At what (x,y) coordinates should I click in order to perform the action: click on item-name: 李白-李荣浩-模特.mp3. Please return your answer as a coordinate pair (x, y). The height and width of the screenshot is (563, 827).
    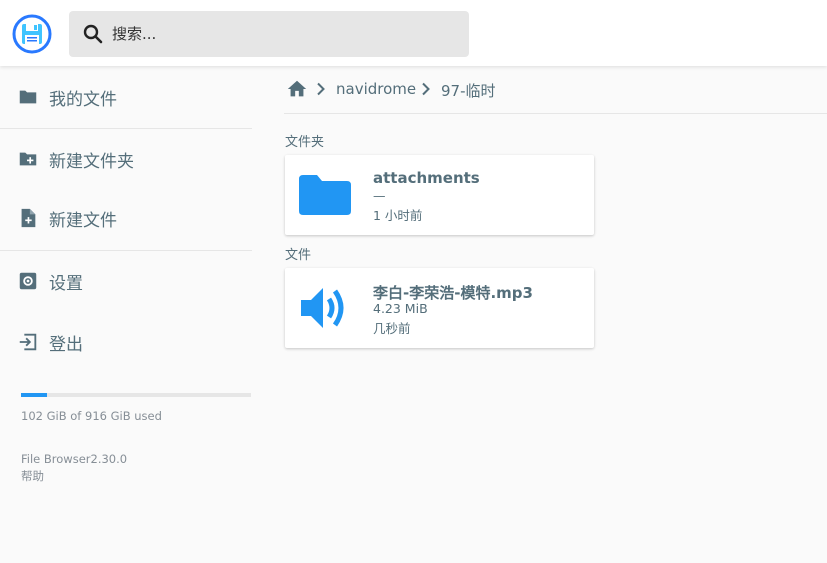
    Looking at the image, I should click on (453, 293).